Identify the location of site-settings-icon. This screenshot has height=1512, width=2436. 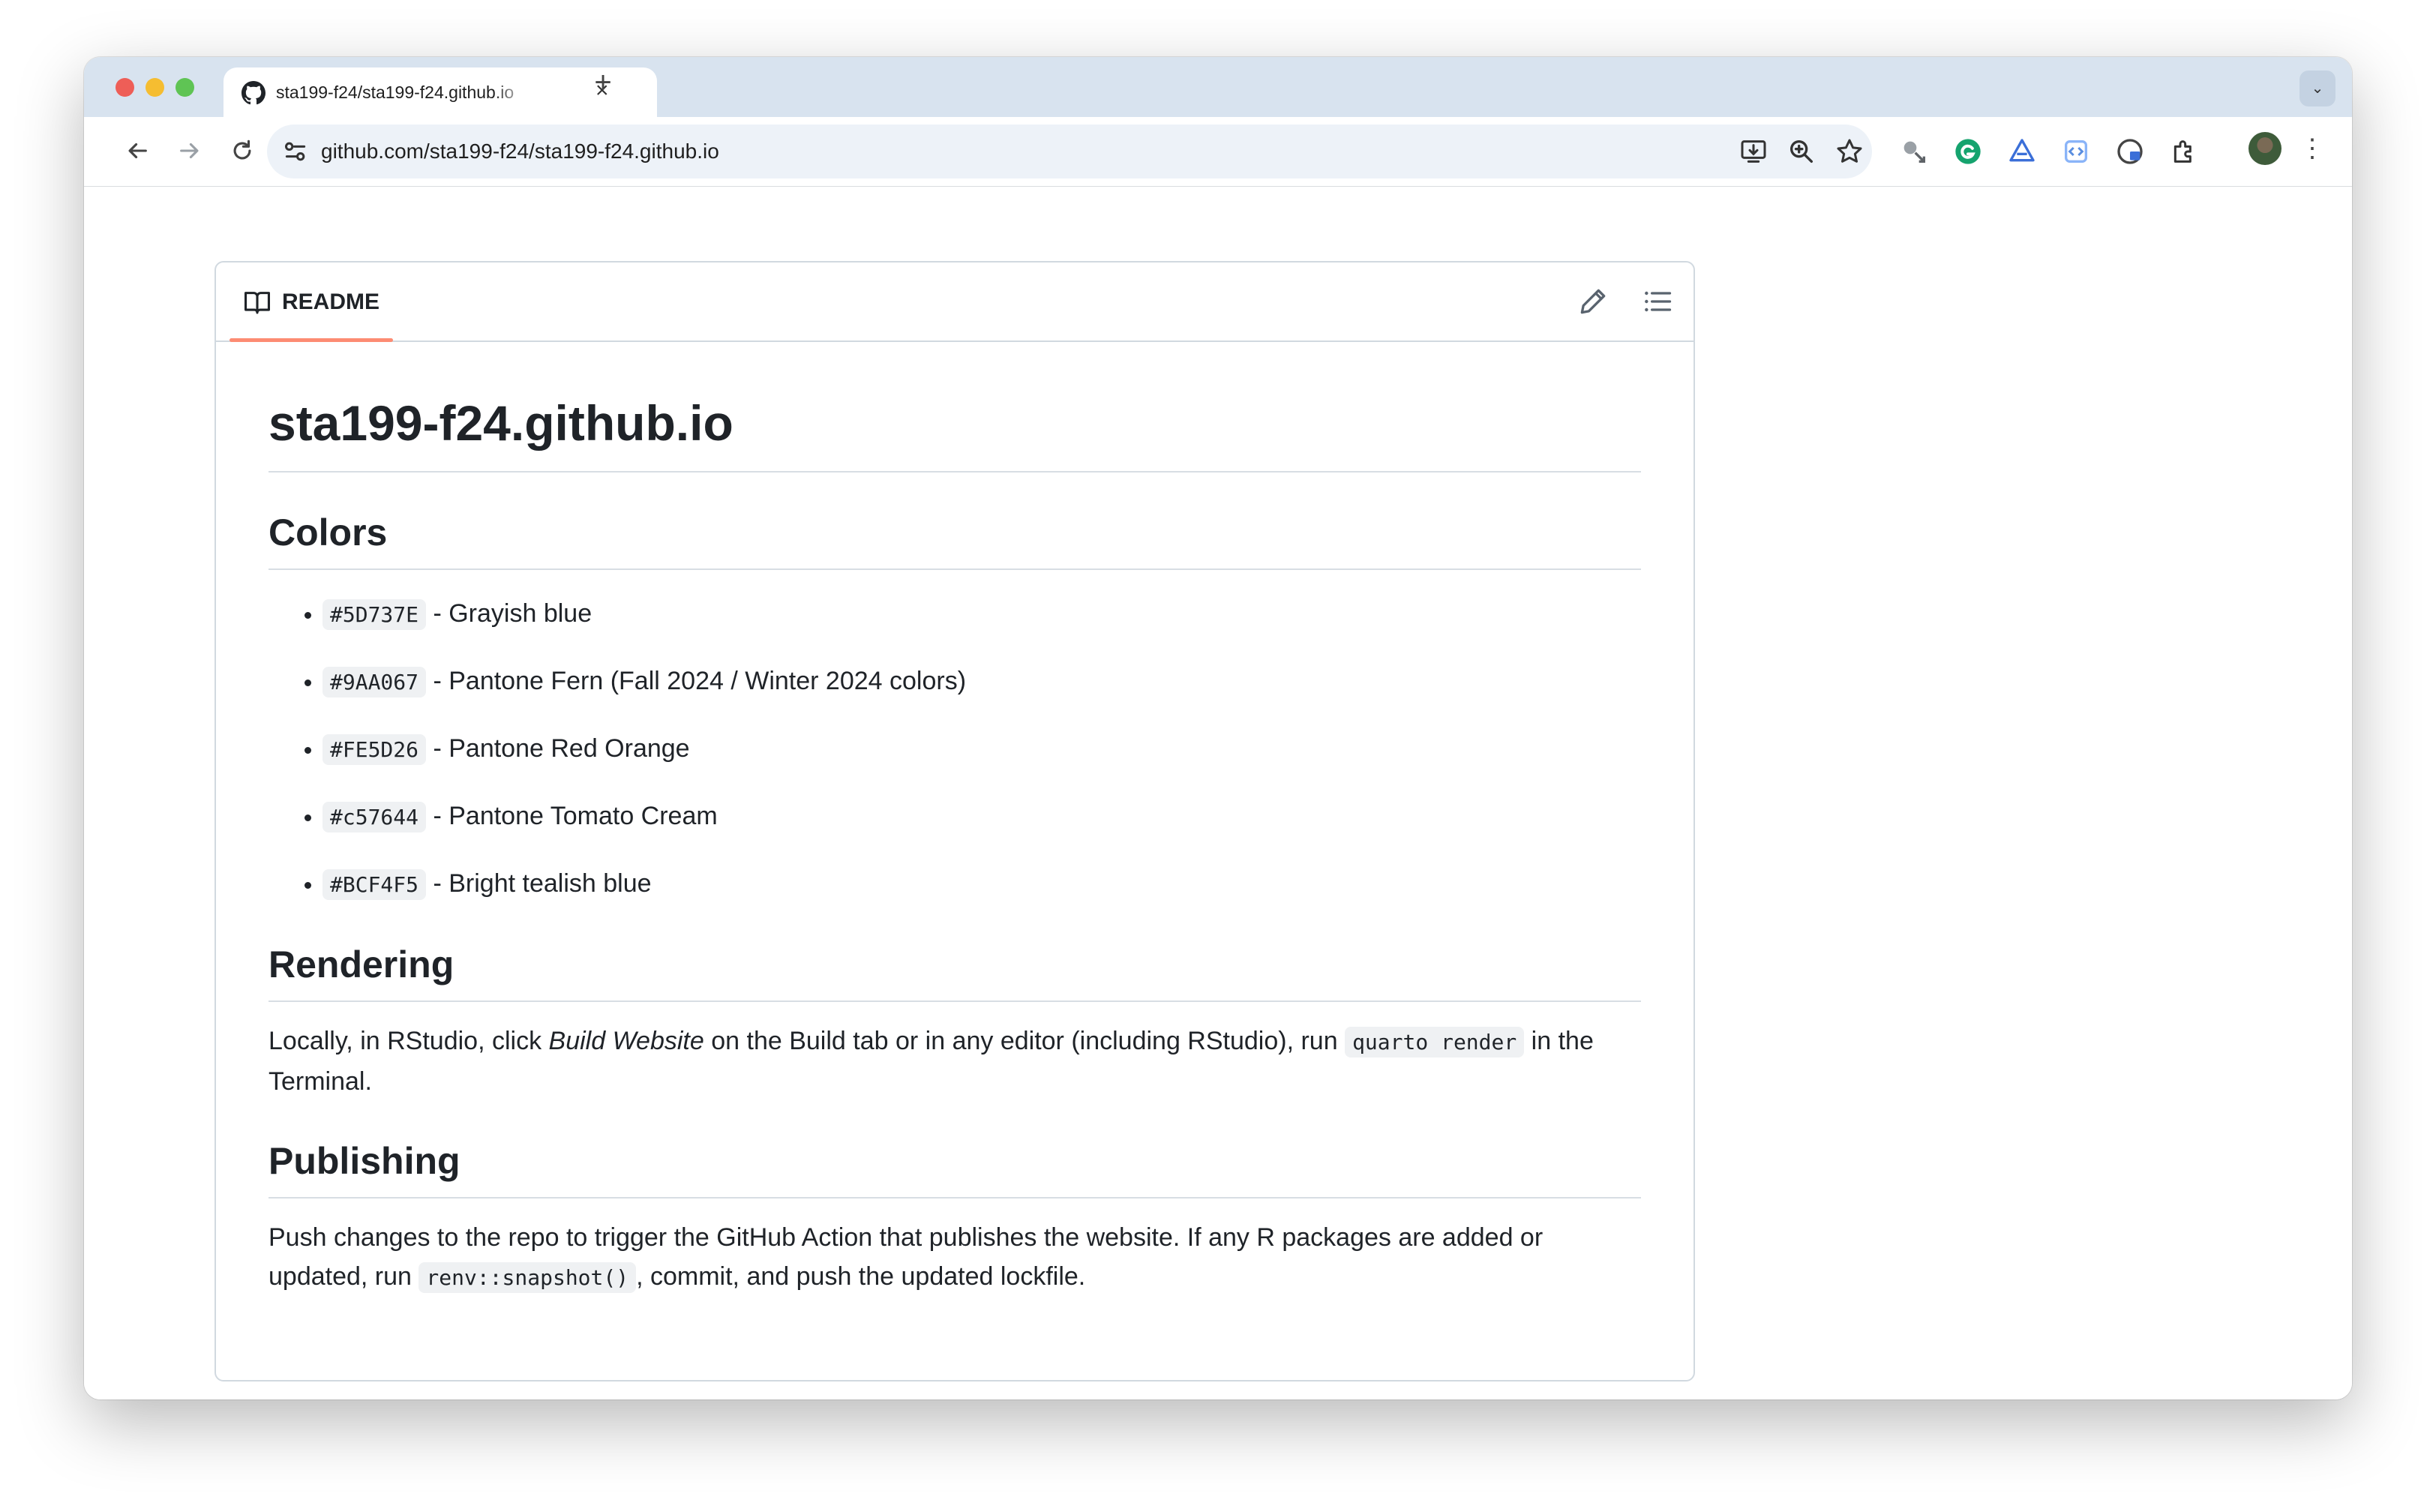
(295, 151).